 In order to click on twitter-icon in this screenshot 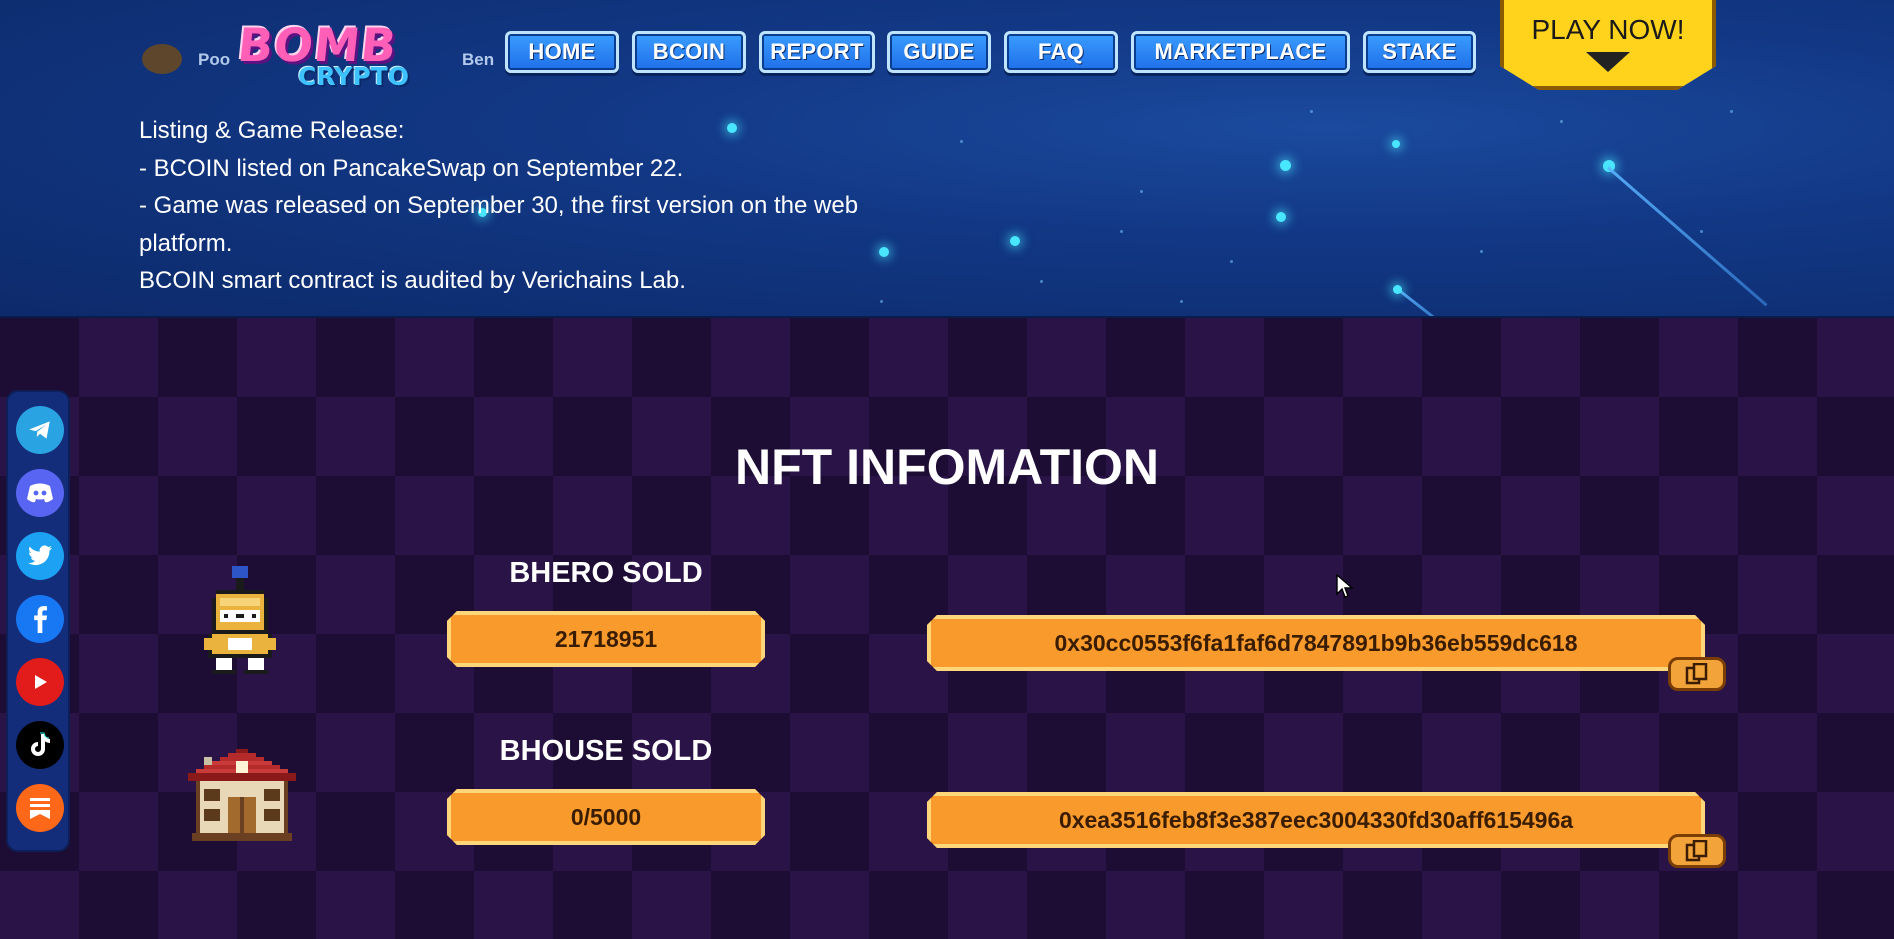, I will do `click(40, 556)`.